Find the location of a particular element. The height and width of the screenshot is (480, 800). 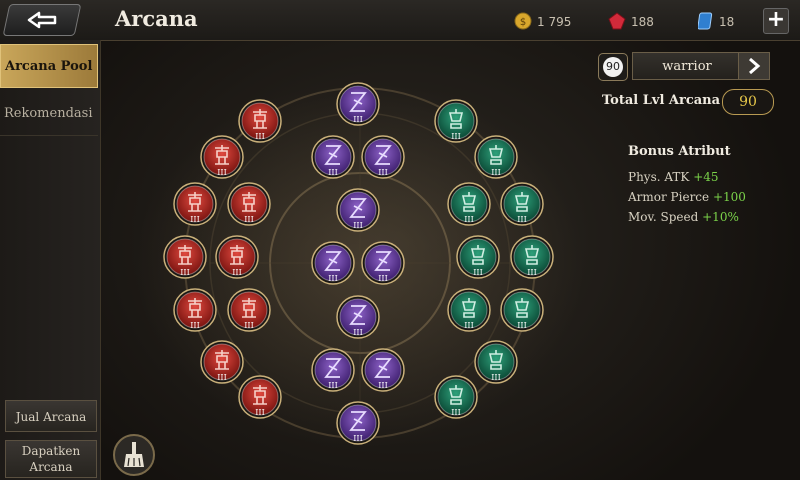

back-arrow-icon is located at coordinates (42, 20).